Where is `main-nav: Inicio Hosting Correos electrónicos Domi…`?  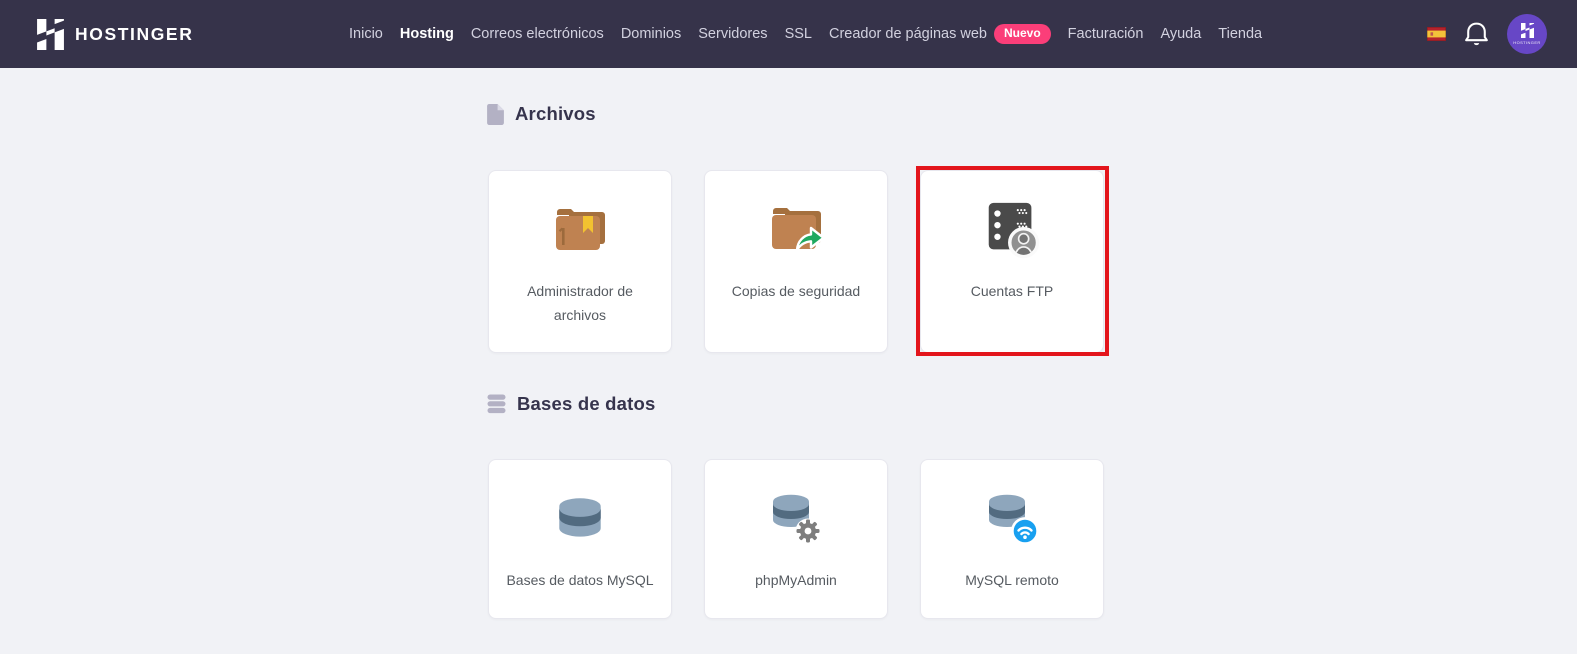 main-nav: Inicio Hosting Correos electrónicos Domi… is located at coordinates (814, 34).